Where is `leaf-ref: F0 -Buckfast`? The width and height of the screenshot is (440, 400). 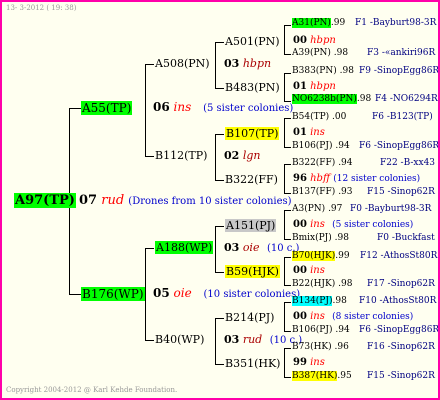 leaf-ref: F0 -Buckfast is located at coordinates (406, 238).